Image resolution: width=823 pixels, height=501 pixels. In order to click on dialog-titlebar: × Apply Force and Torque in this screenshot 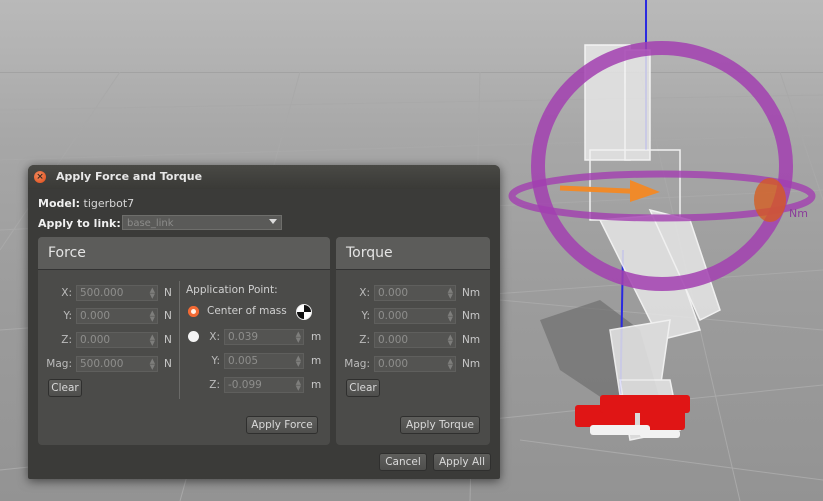, I will do `click(264, 177)`.